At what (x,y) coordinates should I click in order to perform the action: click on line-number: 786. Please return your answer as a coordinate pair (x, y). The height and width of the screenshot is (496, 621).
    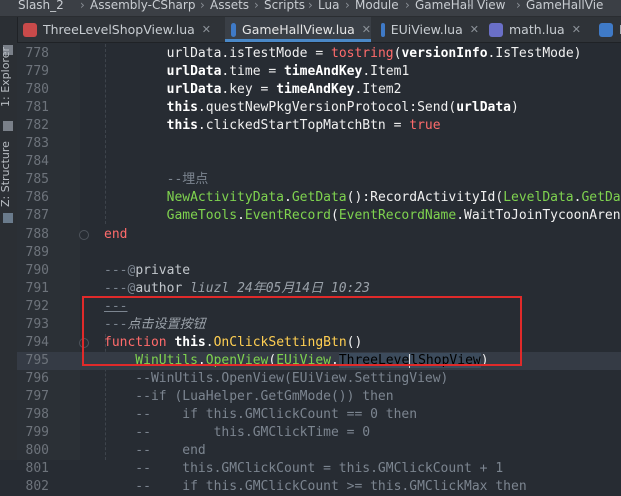
    Looking at the image, I should click on (37, 197).